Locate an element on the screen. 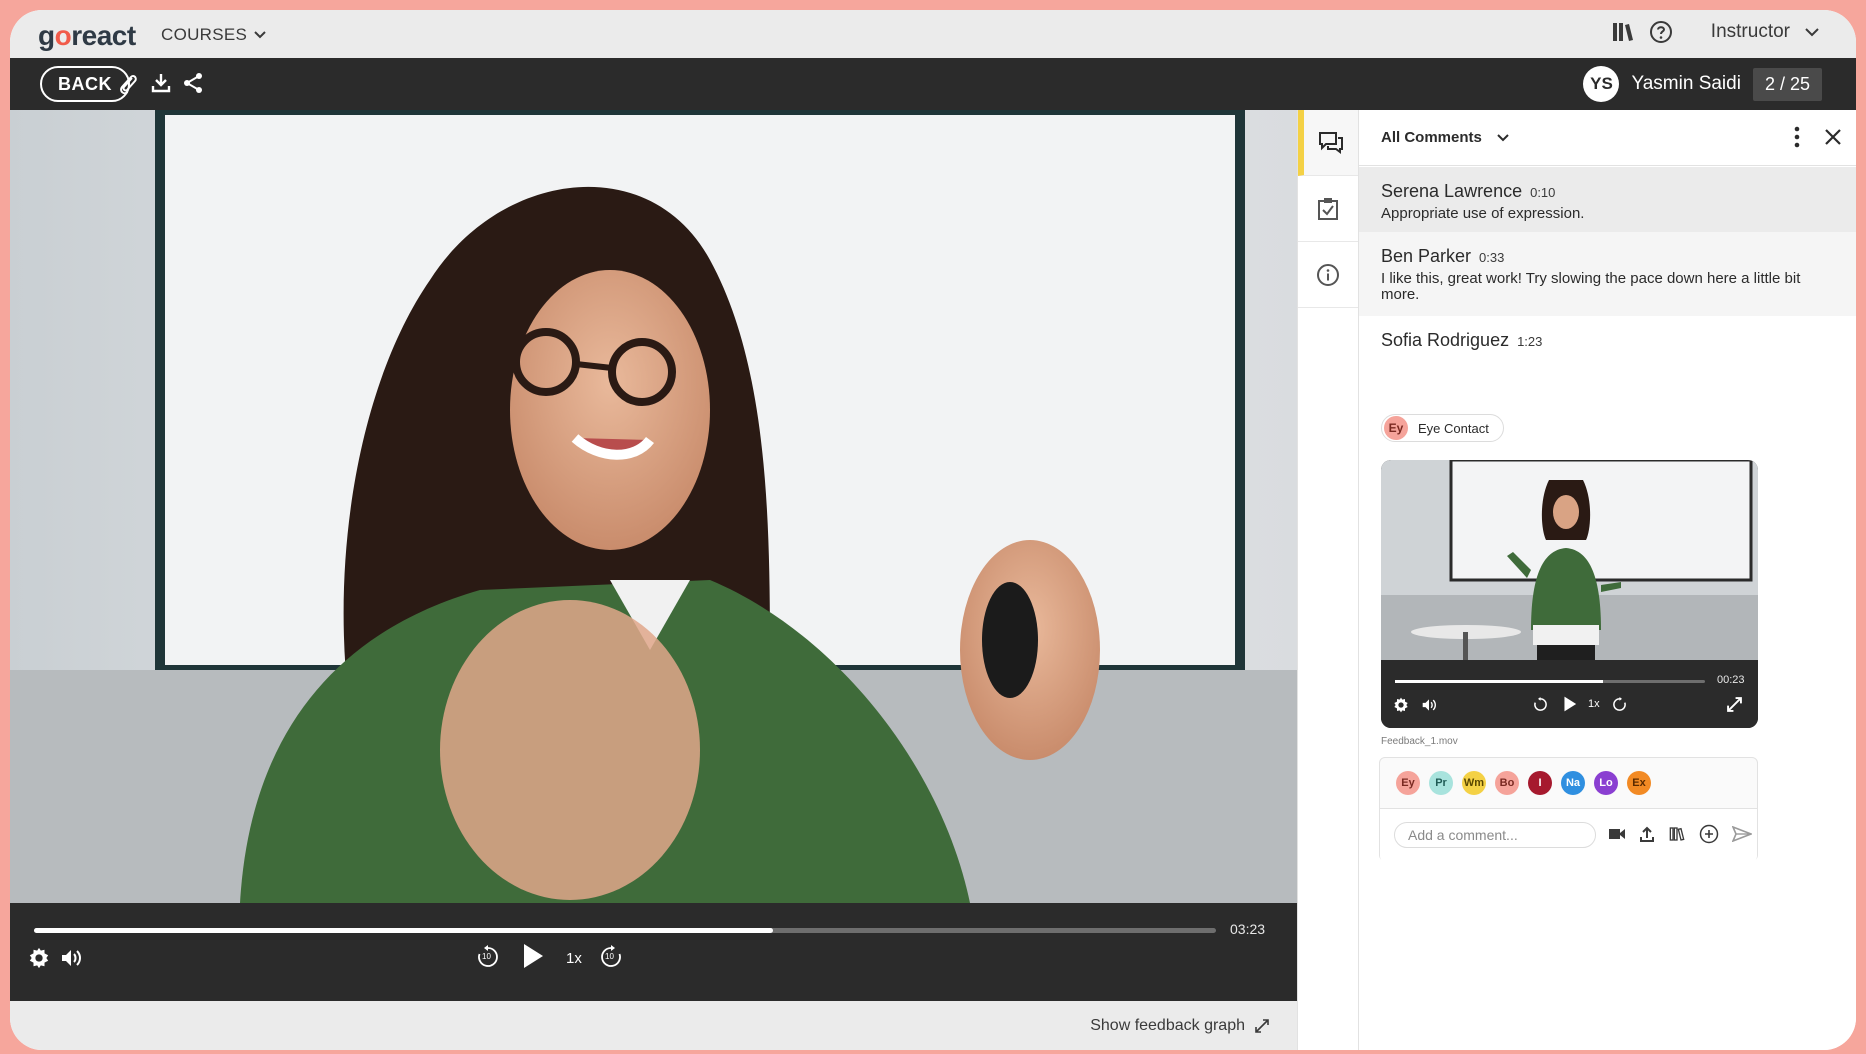 Image resolution: width=1866 pixels, height=1054 pixels. clipboard-check-icon is located at coordinates (1328, 208).